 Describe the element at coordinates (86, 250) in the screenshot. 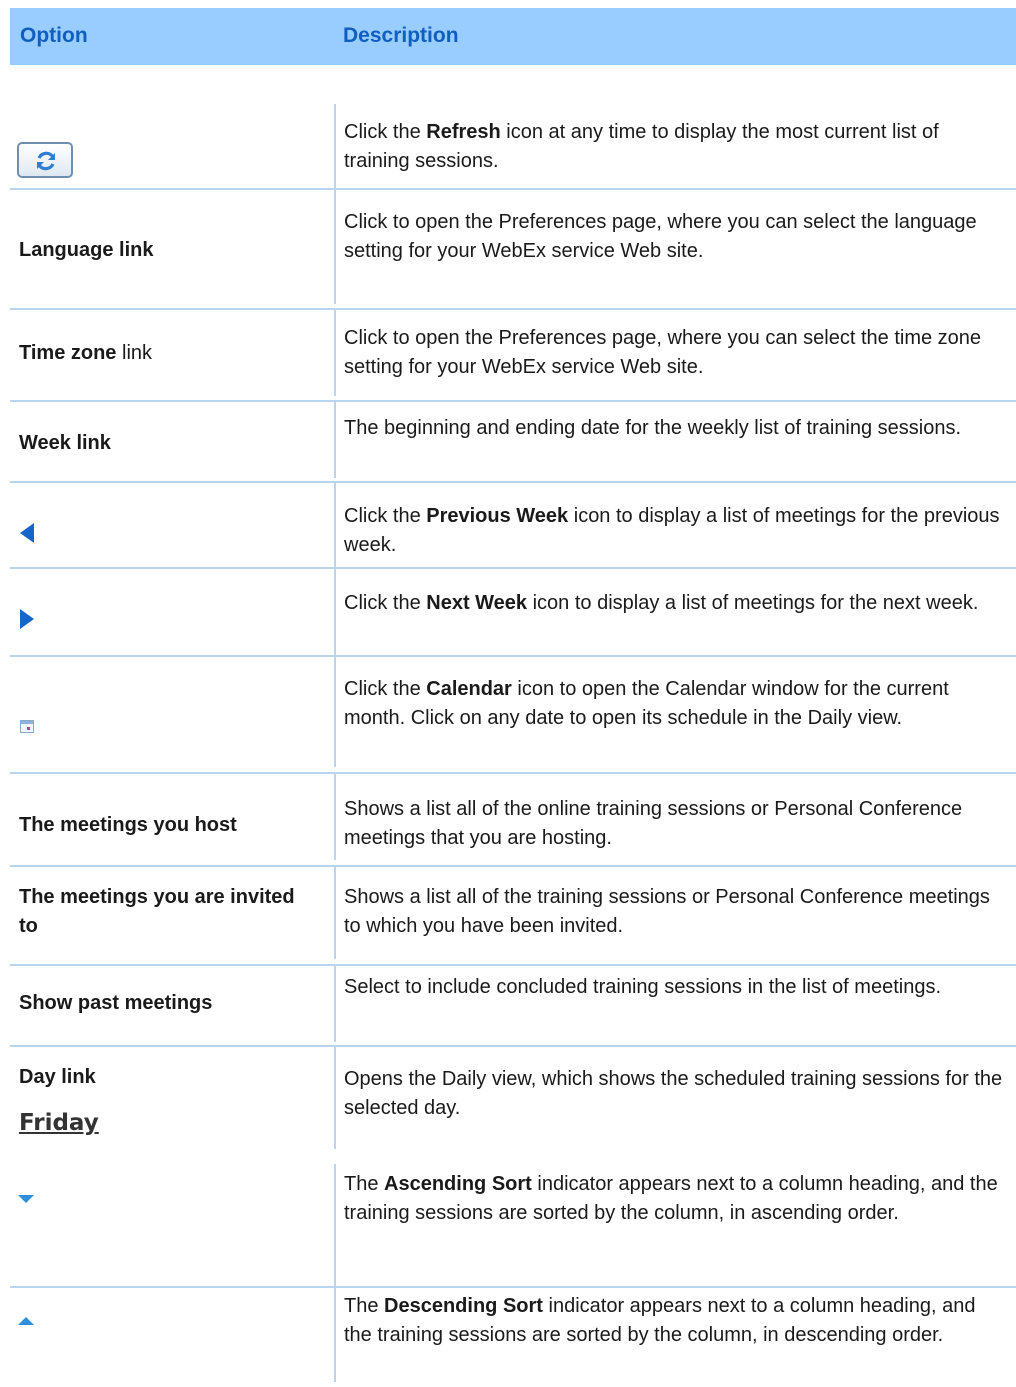

I see `row-option: Language link` at that location.